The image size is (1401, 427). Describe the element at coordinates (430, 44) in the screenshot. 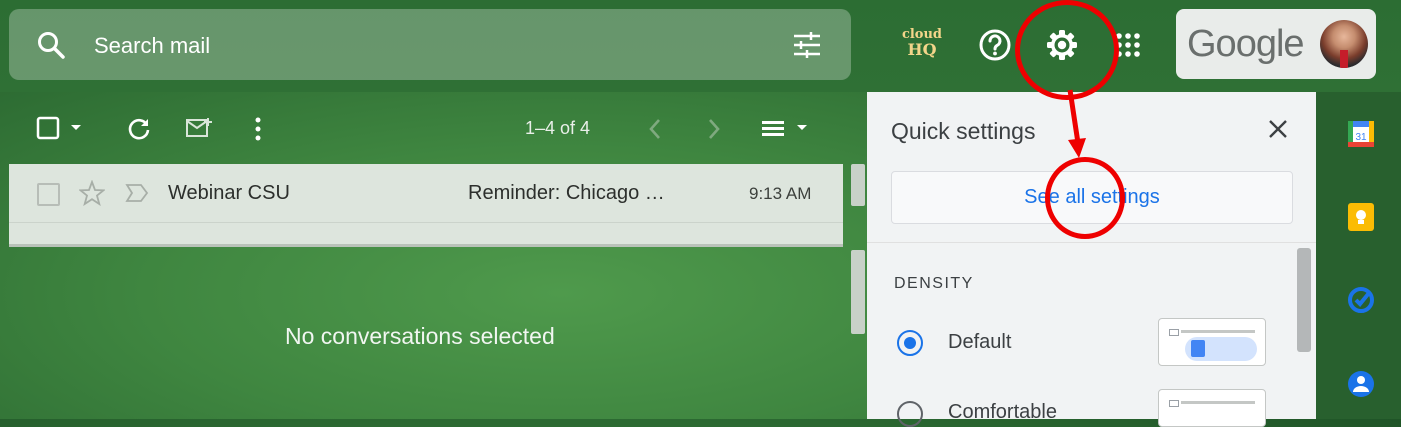

I see `search-bar: Search mail` at that location.